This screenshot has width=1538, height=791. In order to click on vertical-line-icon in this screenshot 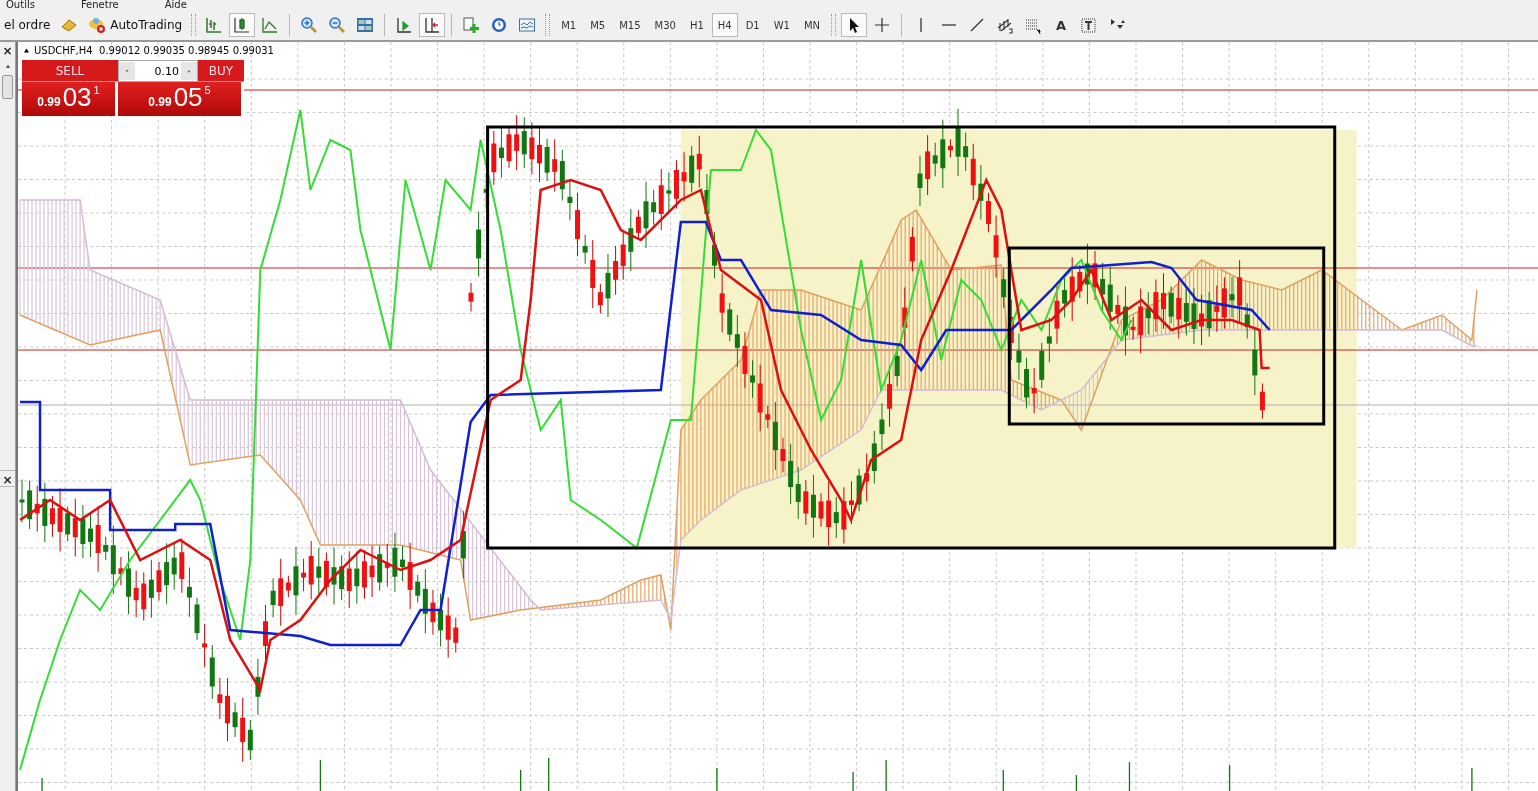, I will do `click(921, 25)`.